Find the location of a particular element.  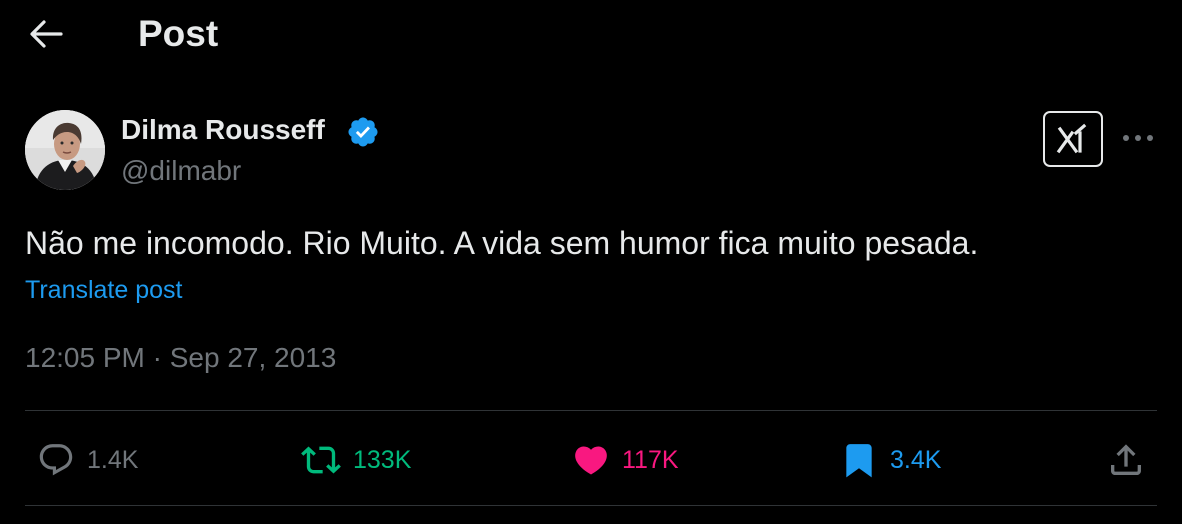

more-horizontal-icon is located at coordinates (1138, 138).